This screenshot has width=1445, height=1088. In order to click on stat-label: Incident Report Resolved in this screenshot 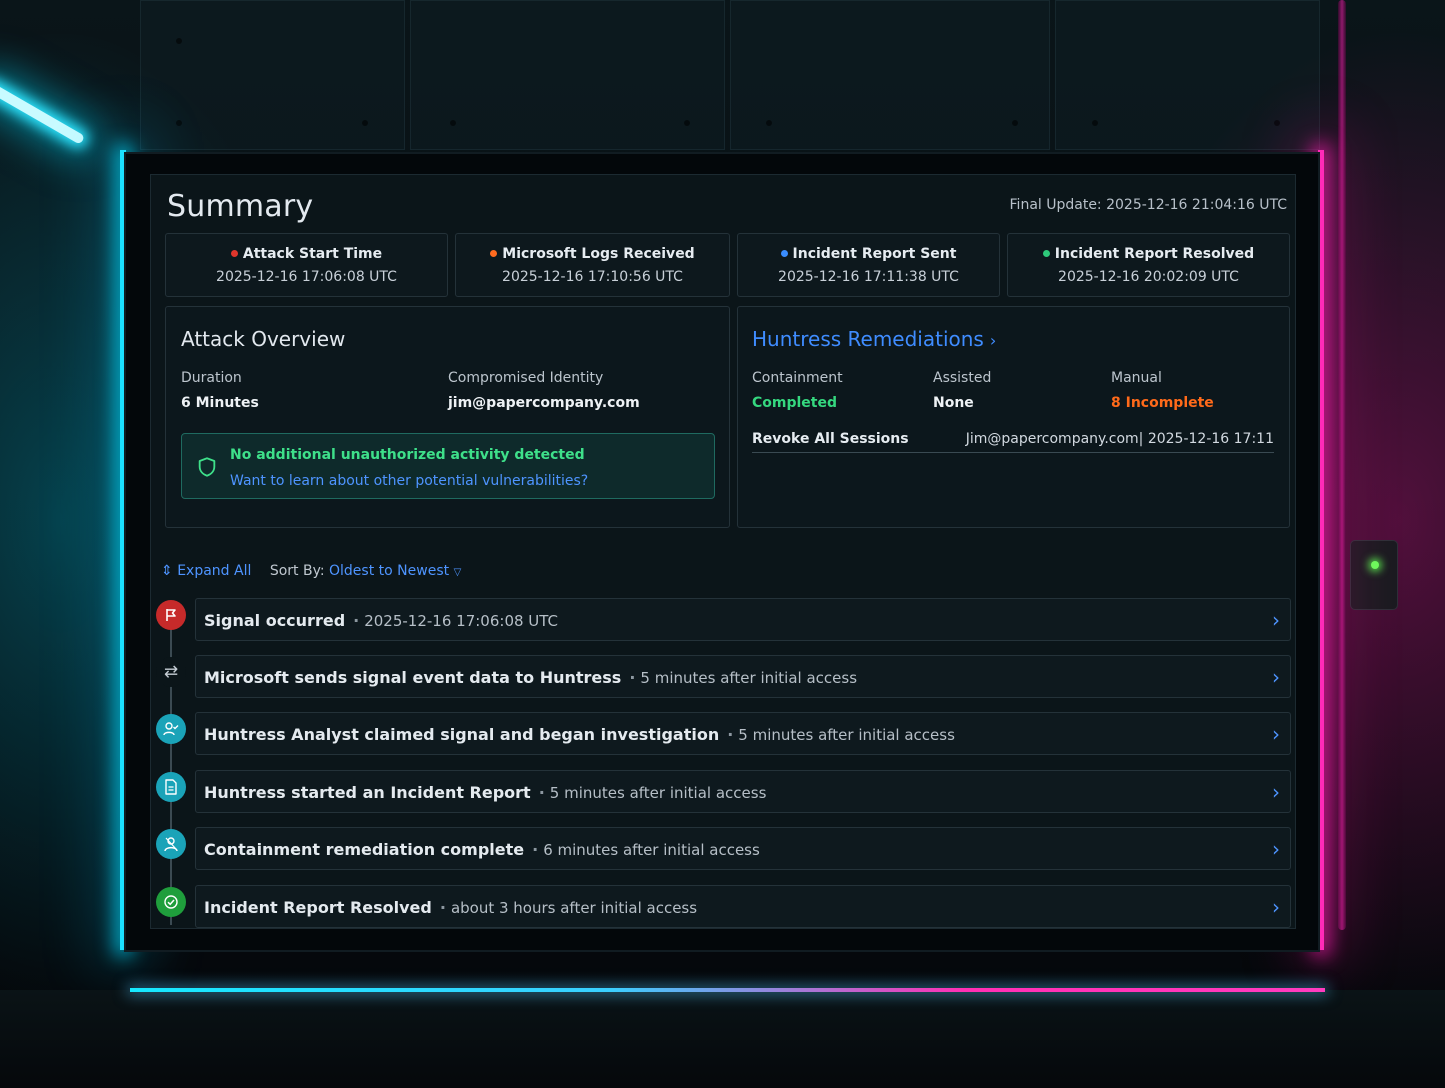, I will do `click(1154, 254)`.